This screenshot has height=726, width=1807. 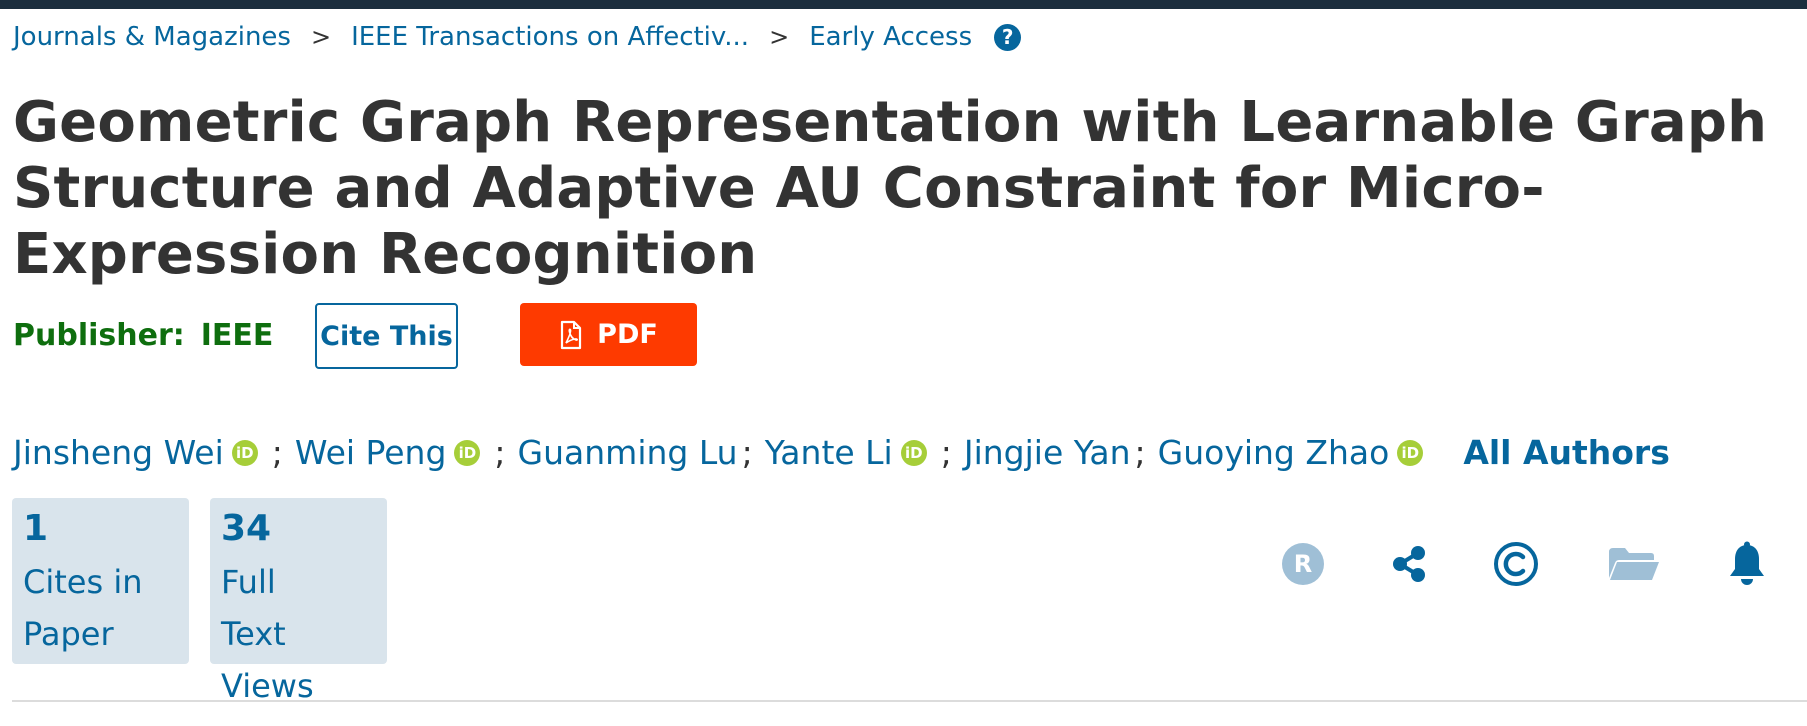 What do you see at coordinates (83, 608) in the screenshot?
I see `metric-label: Cites in Paper` at bounding box center [83, 608].